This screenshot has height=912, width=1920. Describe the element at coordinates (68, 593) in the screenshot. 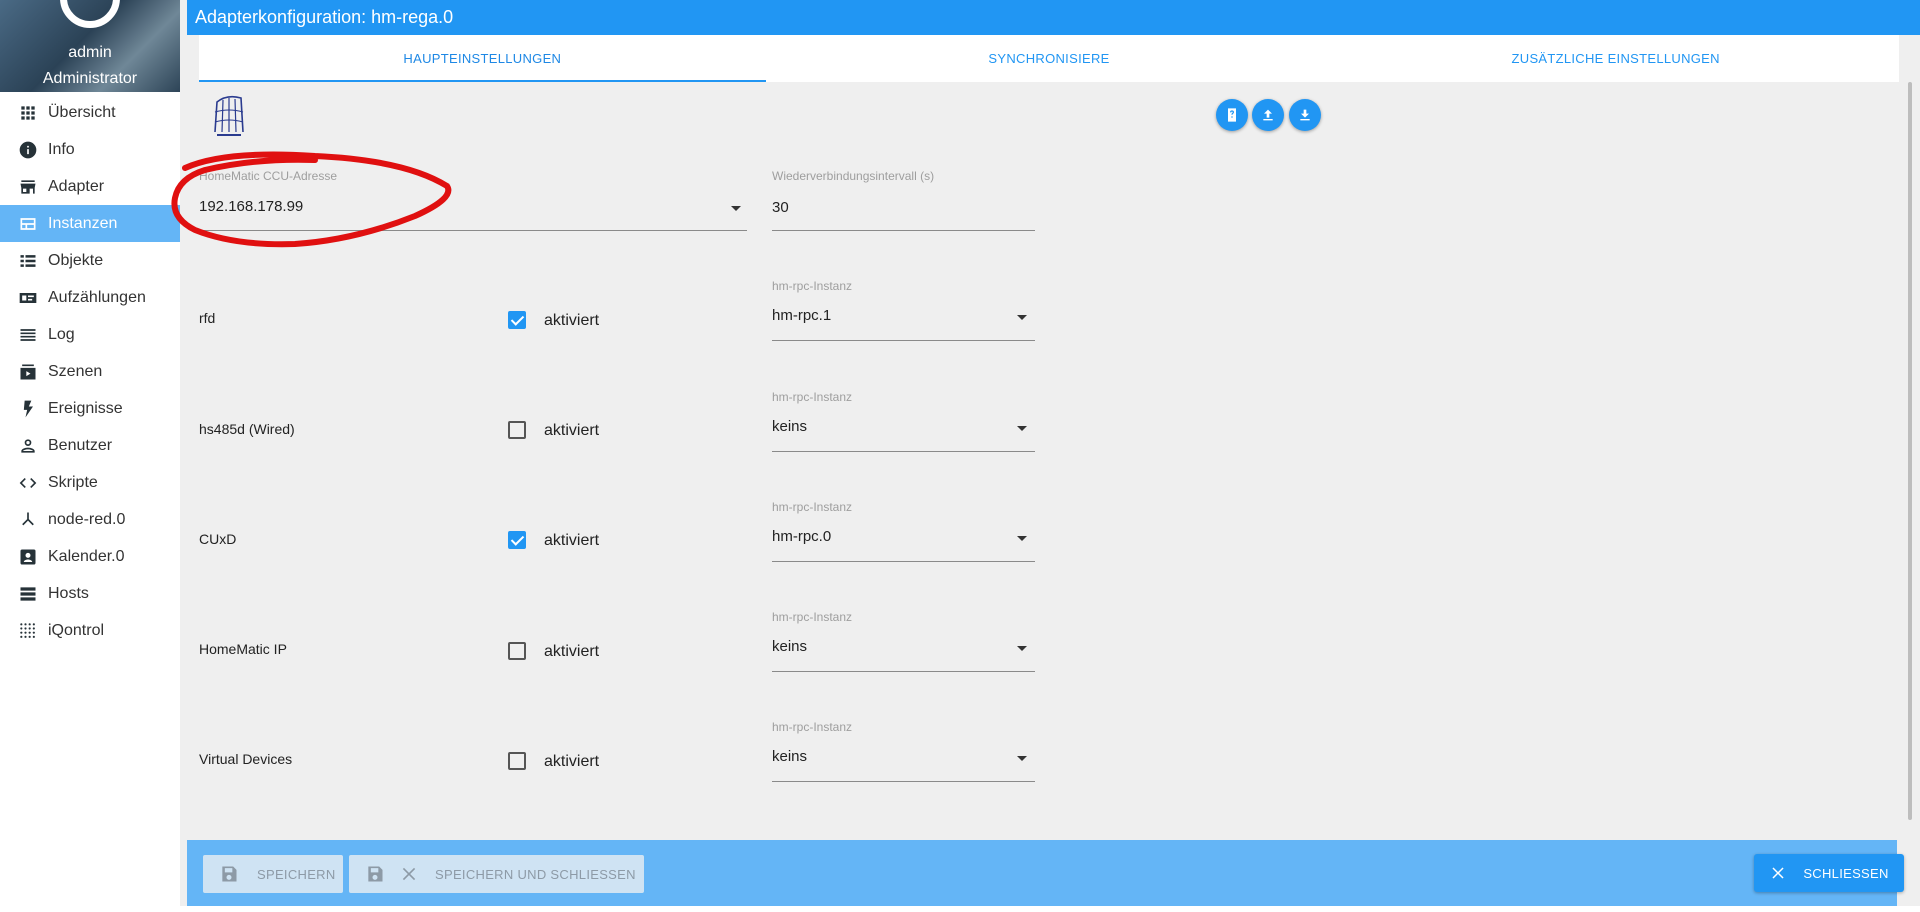

I see `sidebar-item-label: Hosts` at that location.